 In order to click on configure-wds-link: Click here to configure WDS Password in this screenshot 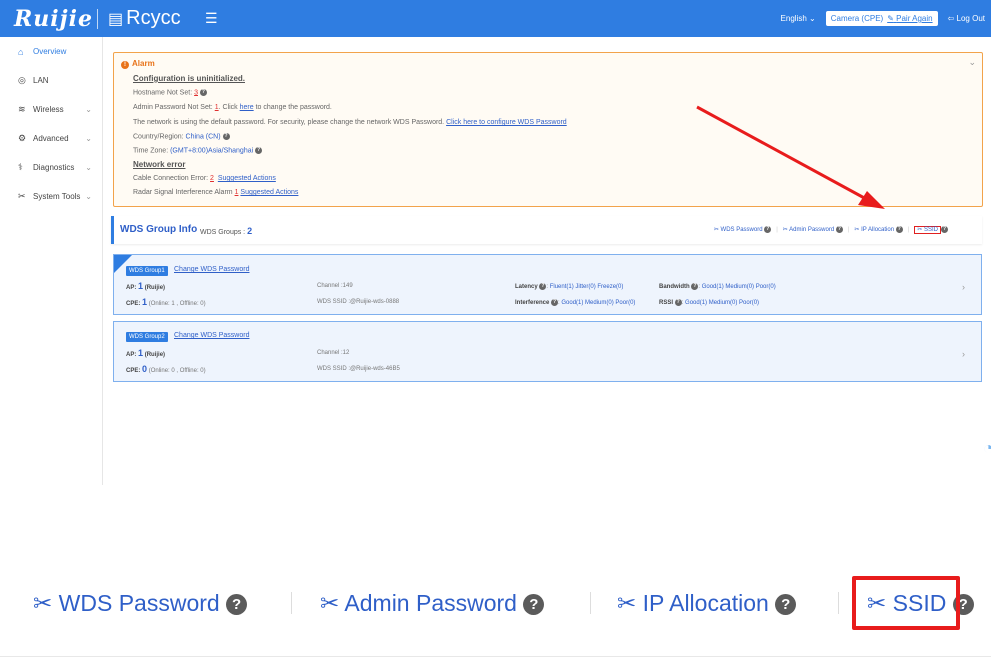, I will do `click(506, 122)`.